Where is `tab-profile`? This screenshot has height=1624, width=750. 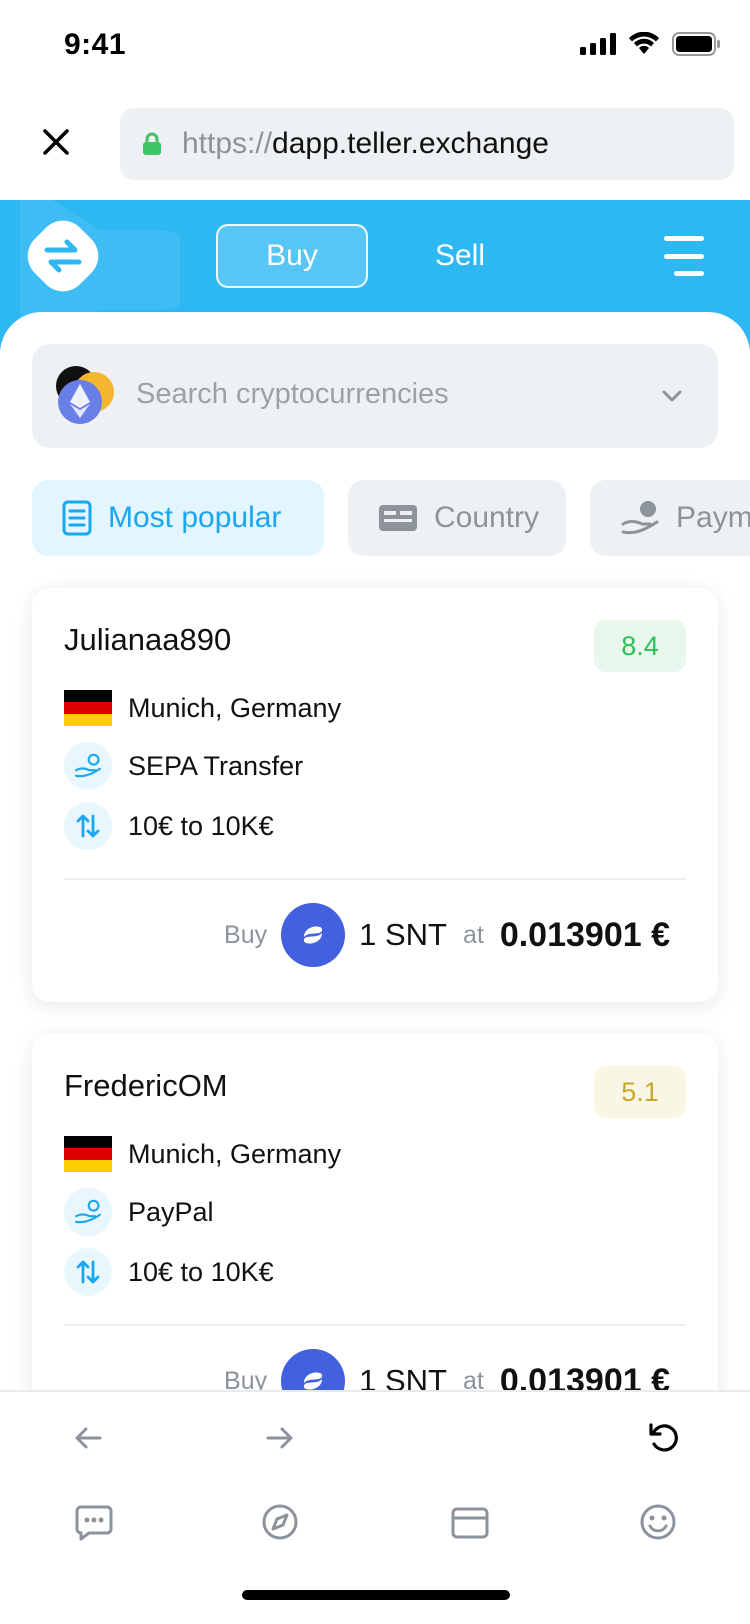 tab-profile is located at coordinates (658, 1522).